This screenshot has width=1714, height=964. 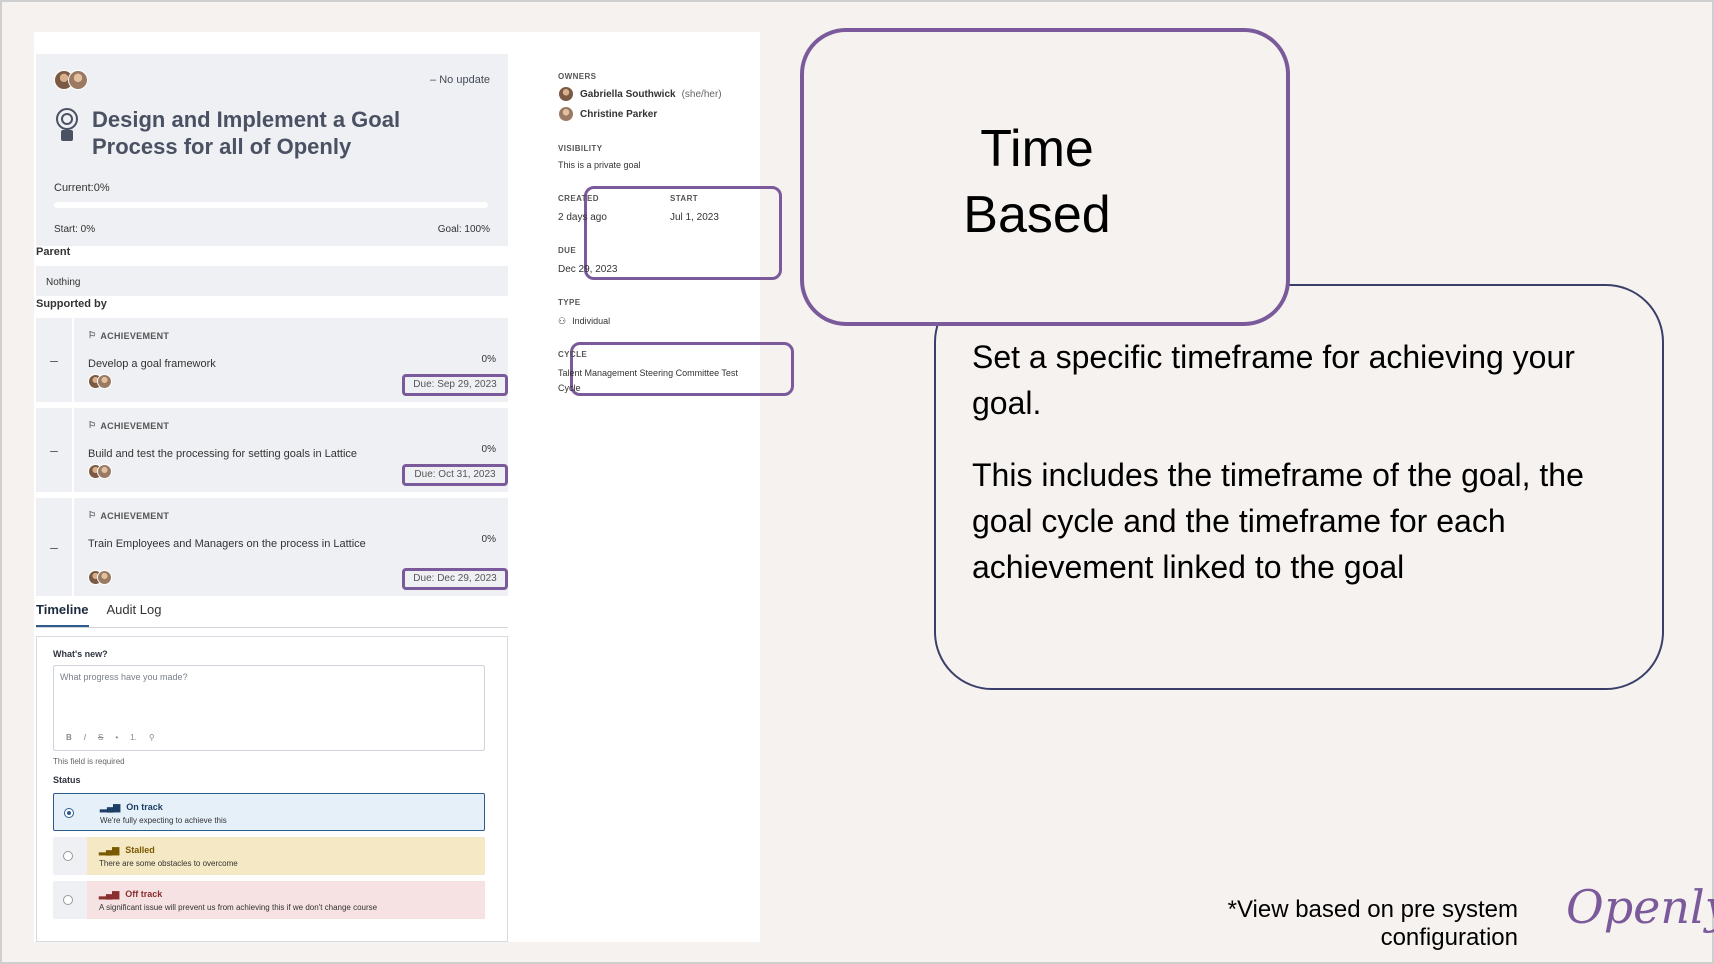 What do you see at coordinates (460, 80) in the screenshot?
I see `update-status: – No update` at bounding box center [460, 80].